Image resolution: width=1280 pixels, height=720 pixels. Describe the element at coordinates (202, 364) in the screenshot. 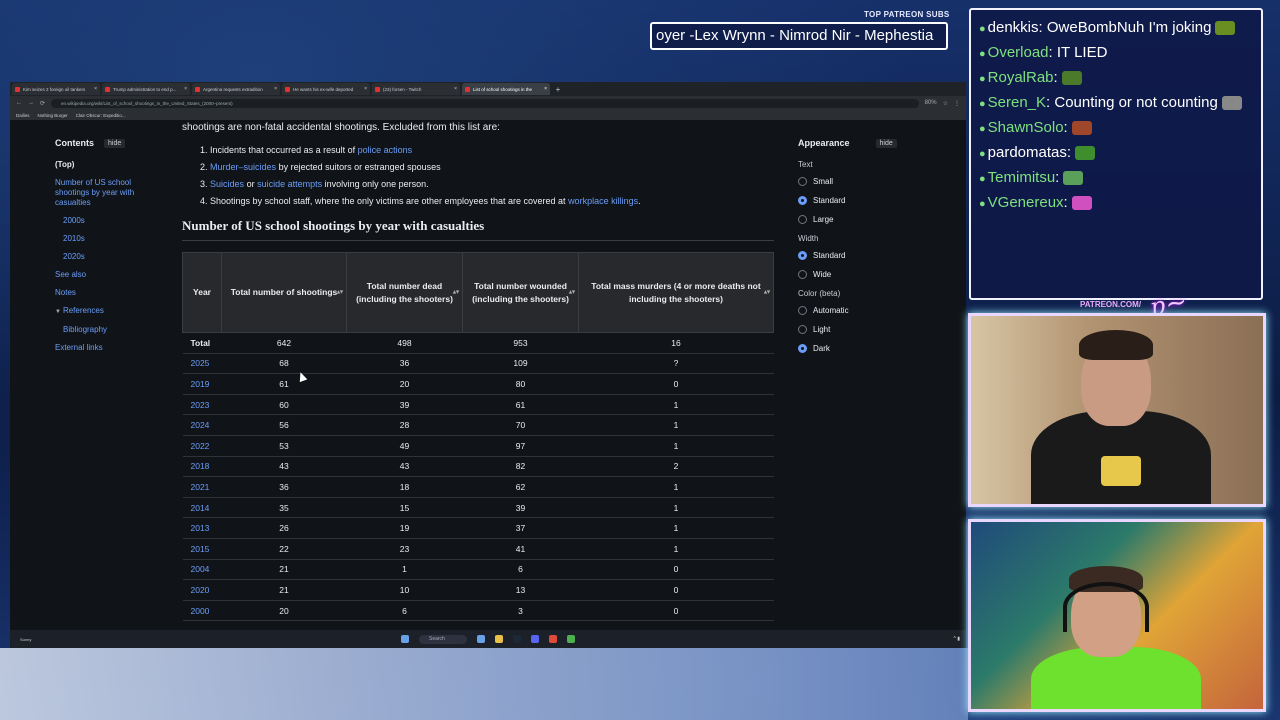

I see `year-link: 2025` at that location.